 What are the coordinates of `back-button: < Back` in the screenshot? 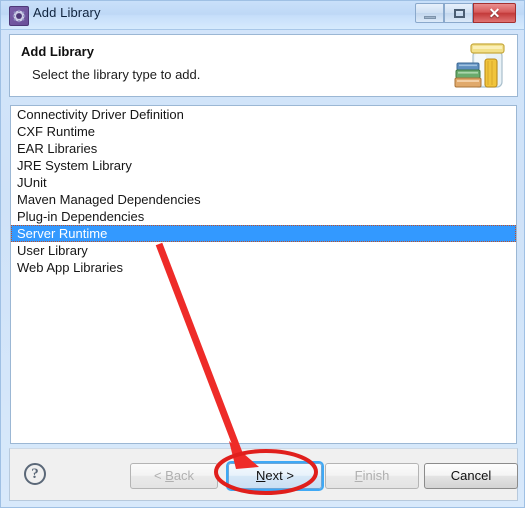 It's located at (174, 476).